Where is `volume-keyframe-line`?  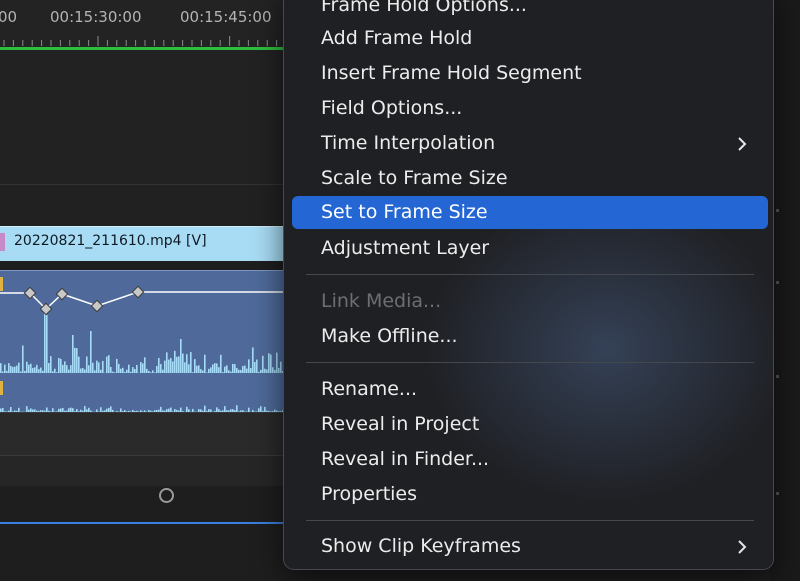
volume-keyframe-line is located at coordinates (145, 323).